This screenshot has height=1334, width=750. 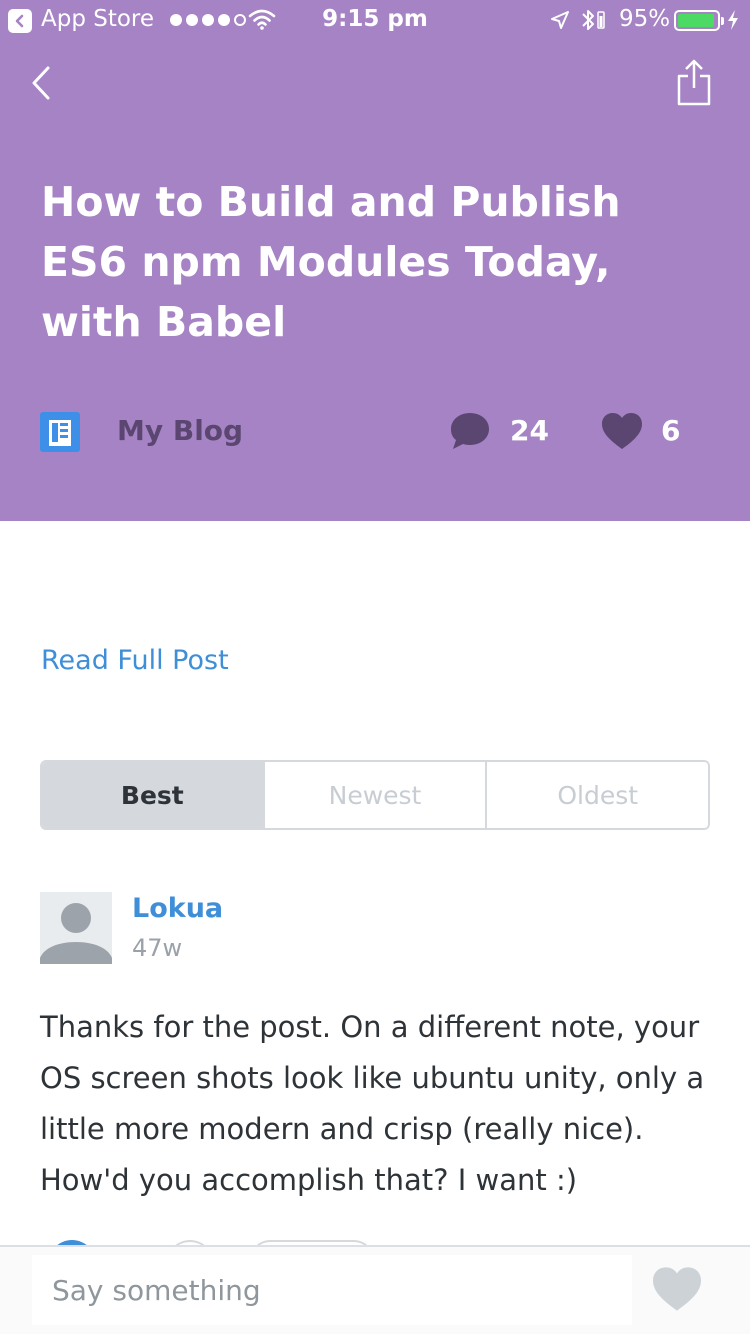 What do you see at coordinates (180, 430) in the screenshot?
I see `blog-name: My Blog` at bounding box center [180, 430].